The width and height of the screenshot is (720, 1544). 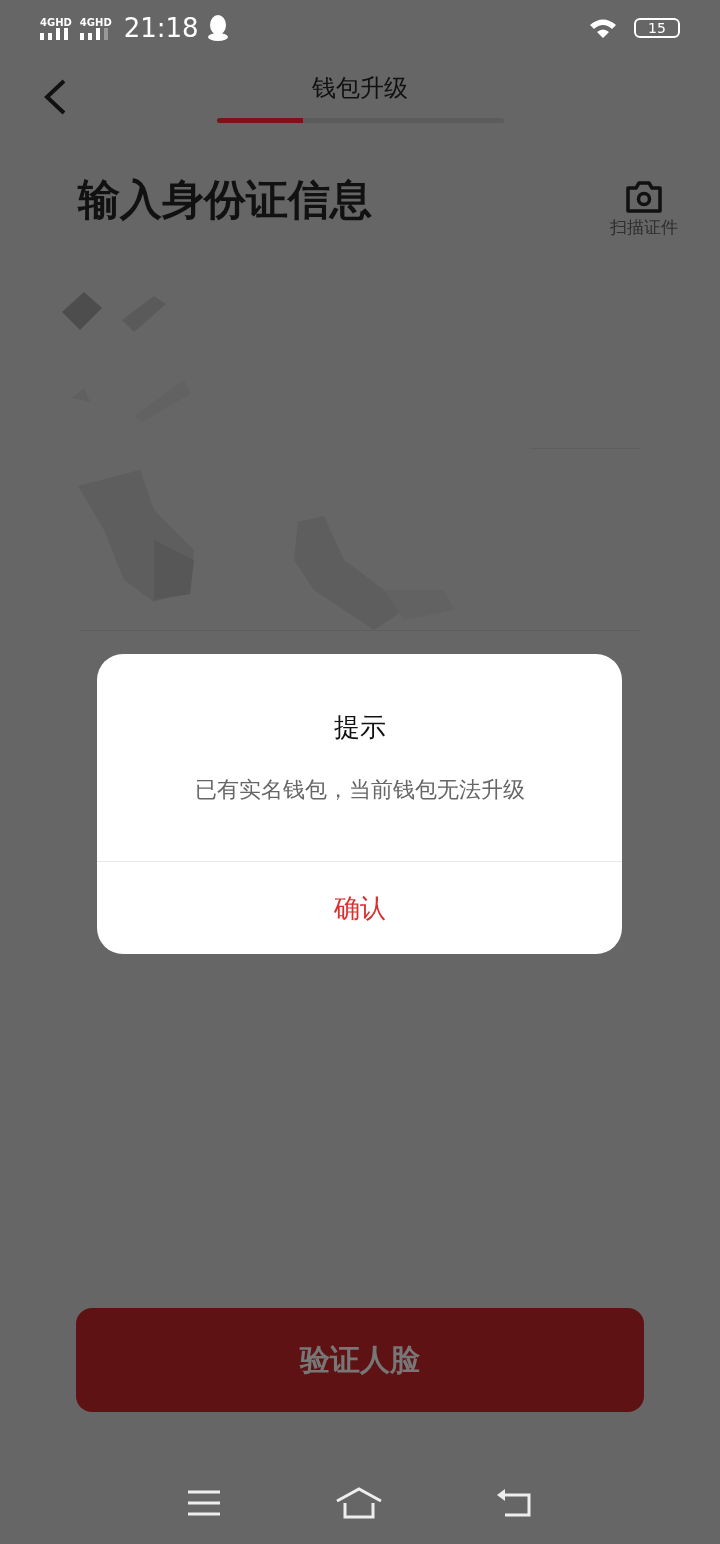 What do you see at coordinates (644, 197) in the screenshot?
I see `camera-icon` at bounding box center [644, 197].